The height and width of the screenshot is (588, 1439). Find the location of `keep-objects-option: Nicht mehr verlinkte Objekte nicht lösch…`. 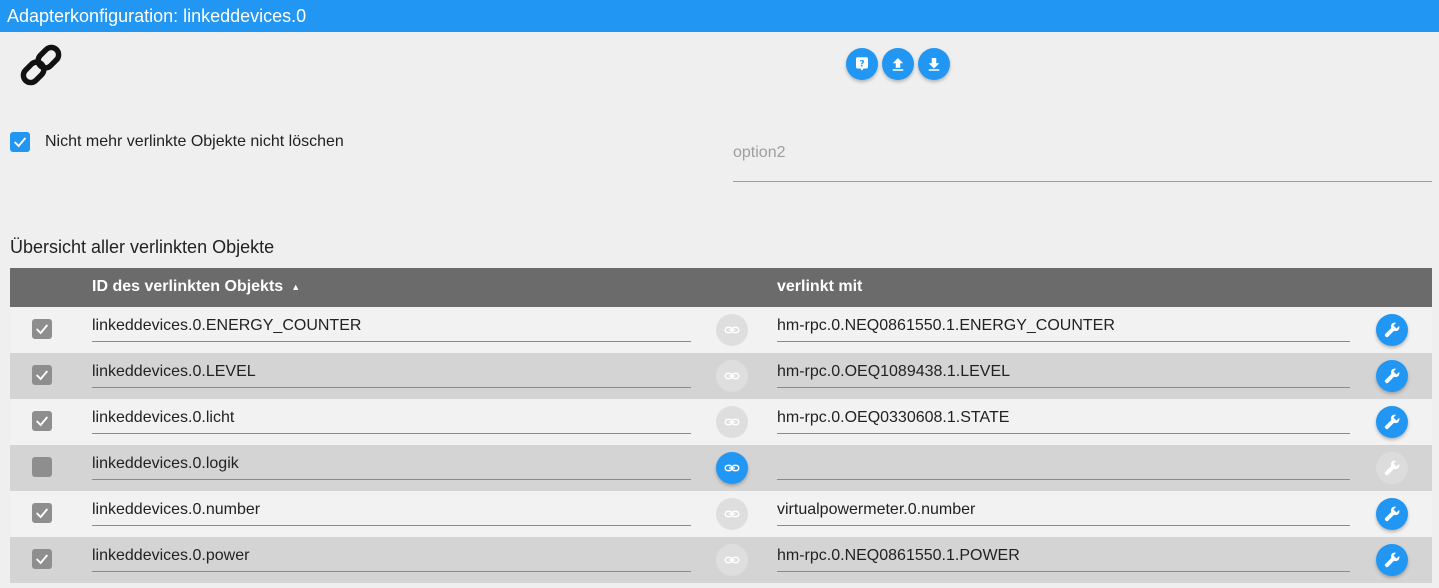

keep-objects-option: Nicht mehr verlinkte Objekte nicht lösch… is located at coordinates (177, 142).